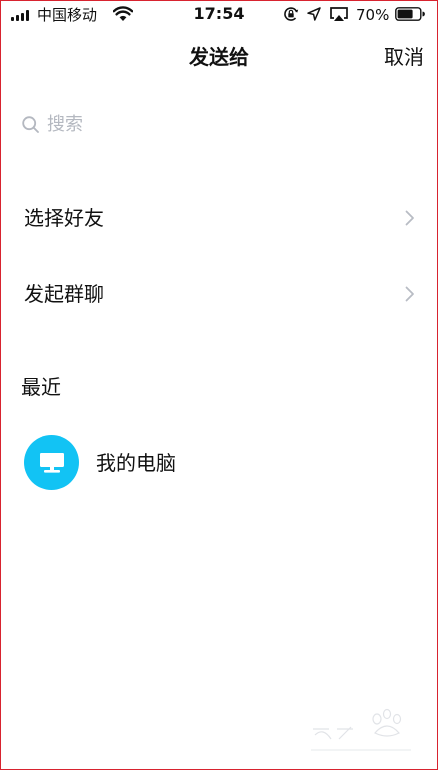 The height and width of the screenshot is (770, 438). What do you see at coordinates (373, 15) in the screenshot?
I see `battery-percent: 70%` at bounding box center [373, 15].